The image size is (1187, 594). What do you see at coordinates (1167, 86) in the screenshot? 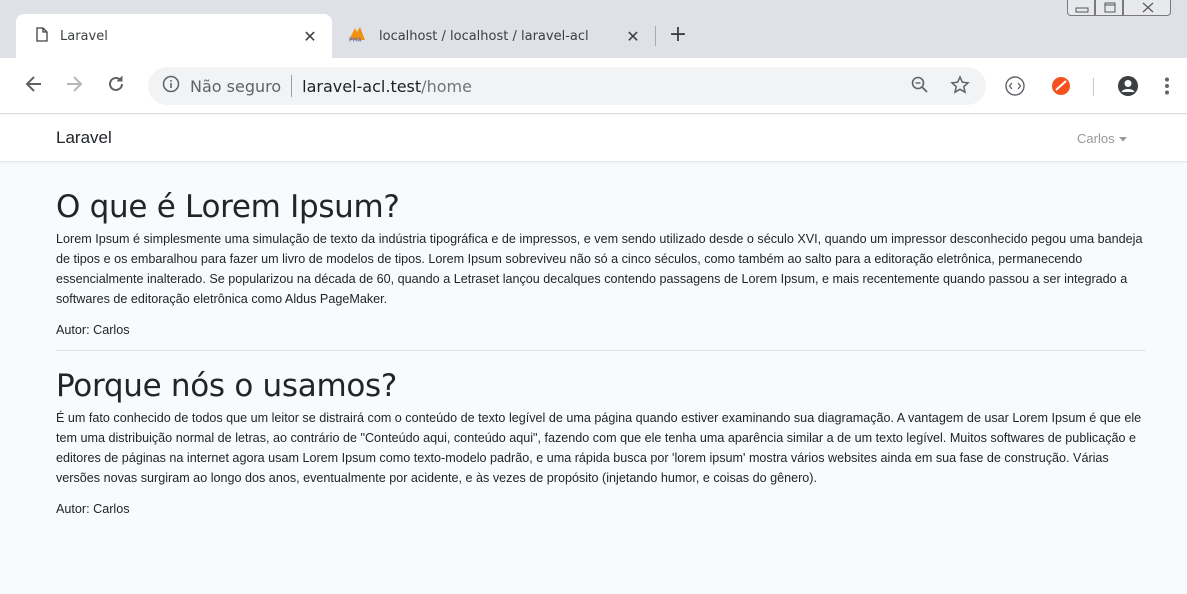
I see `menu-kebab-icon` at bounding box center [1167, 86].